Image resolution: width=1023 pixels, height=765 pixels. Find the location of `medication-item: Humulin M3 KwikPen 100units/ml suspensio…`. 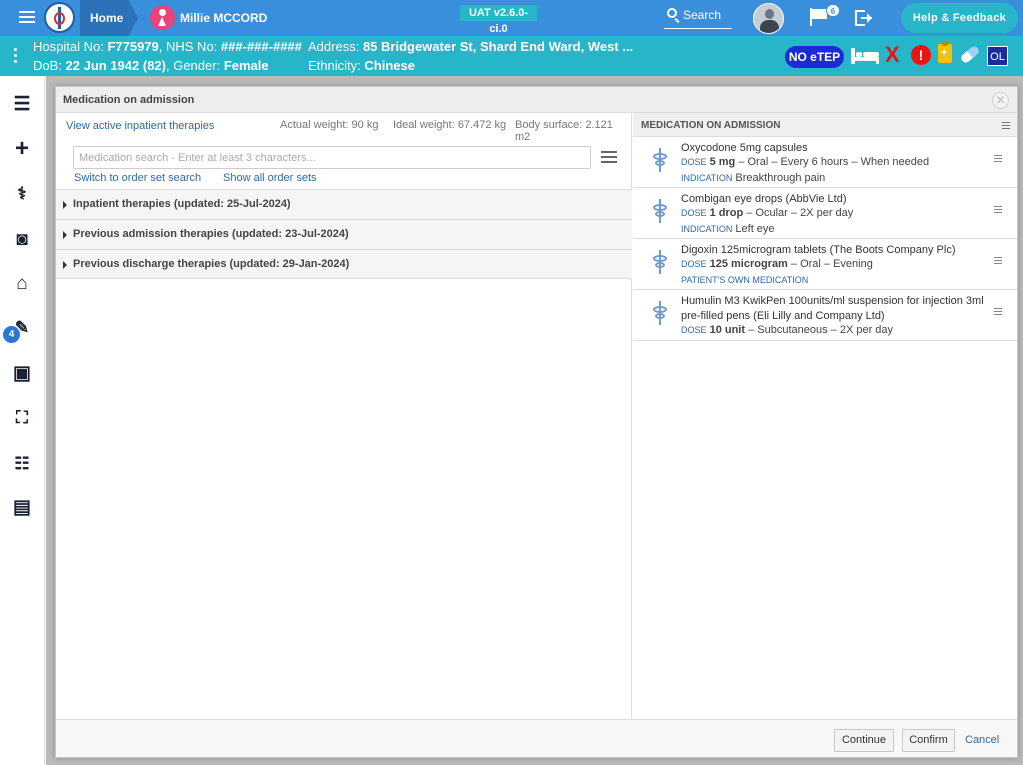

medication-item: Humulin M3 KwikPen 100units/ml suspensio… is located at coordinates (825, 316).